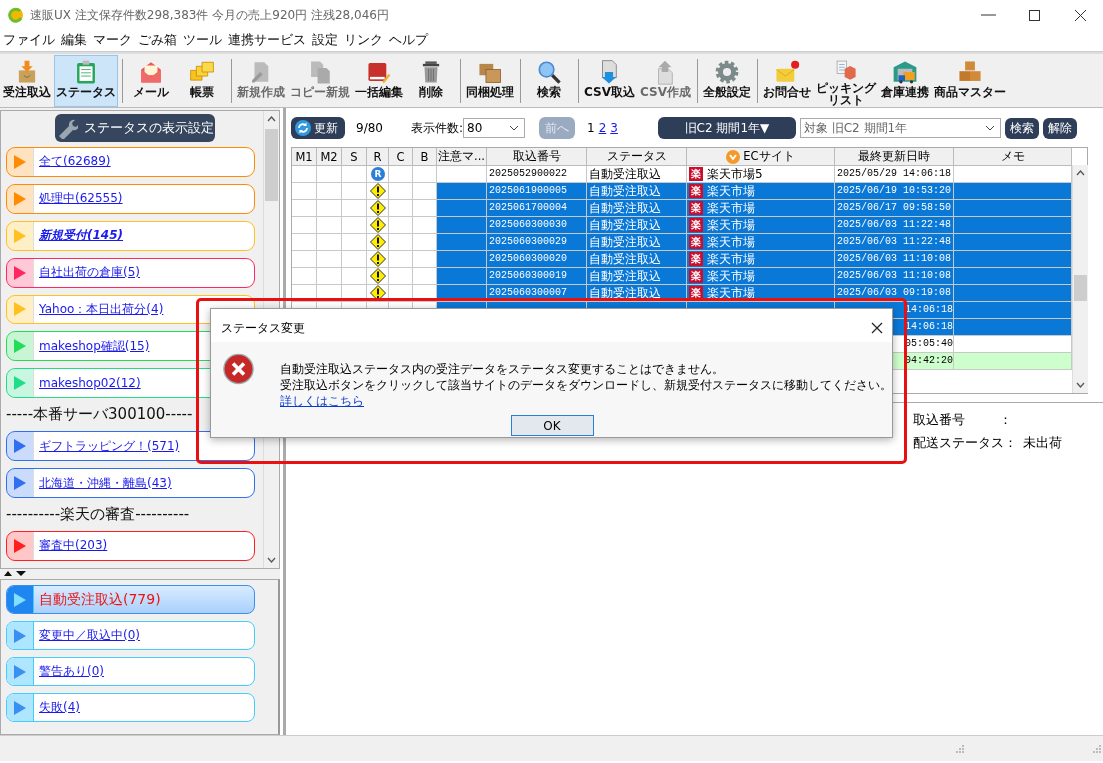 Image resolution: width=1103 pixels, height=763 pixels. Describe the element at coordinates (98, 515) in the screenshot. I see `group-heading: ----------楽天の審査----------` at that location.